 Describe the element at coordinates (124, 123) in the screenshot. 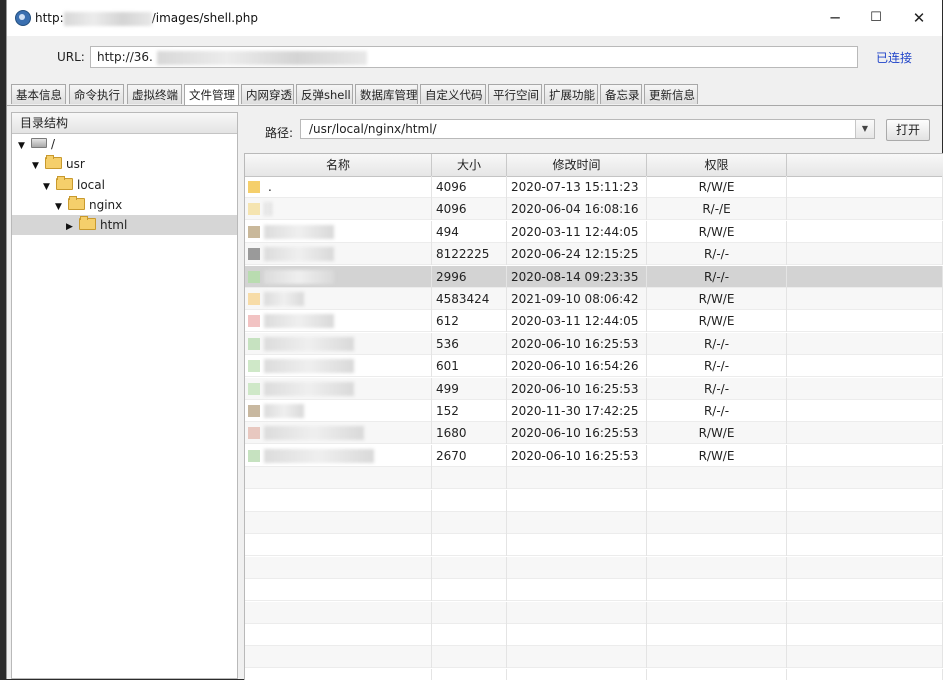

I see `tree-header: 目录结构` at that location.